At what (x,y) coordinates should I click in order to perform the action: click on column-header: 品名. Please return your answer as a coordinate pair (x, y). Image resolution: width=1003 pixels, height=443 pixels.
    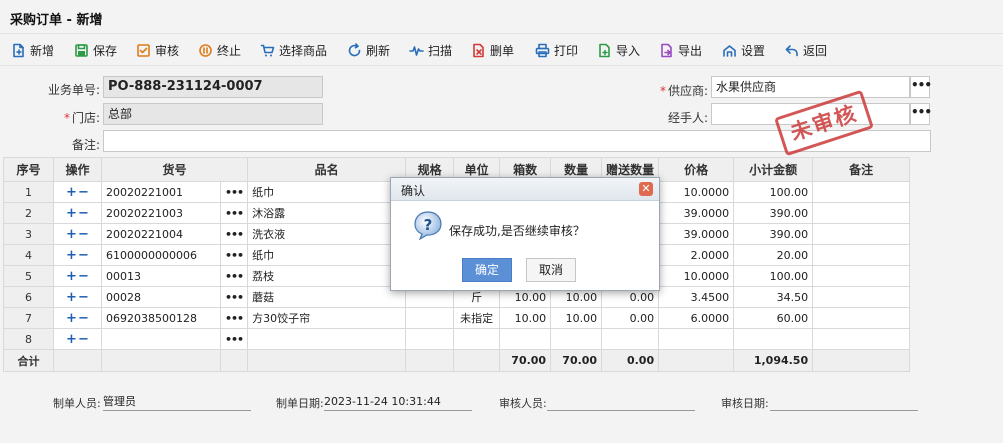
    Looking at the image, I should click on (327, 169).